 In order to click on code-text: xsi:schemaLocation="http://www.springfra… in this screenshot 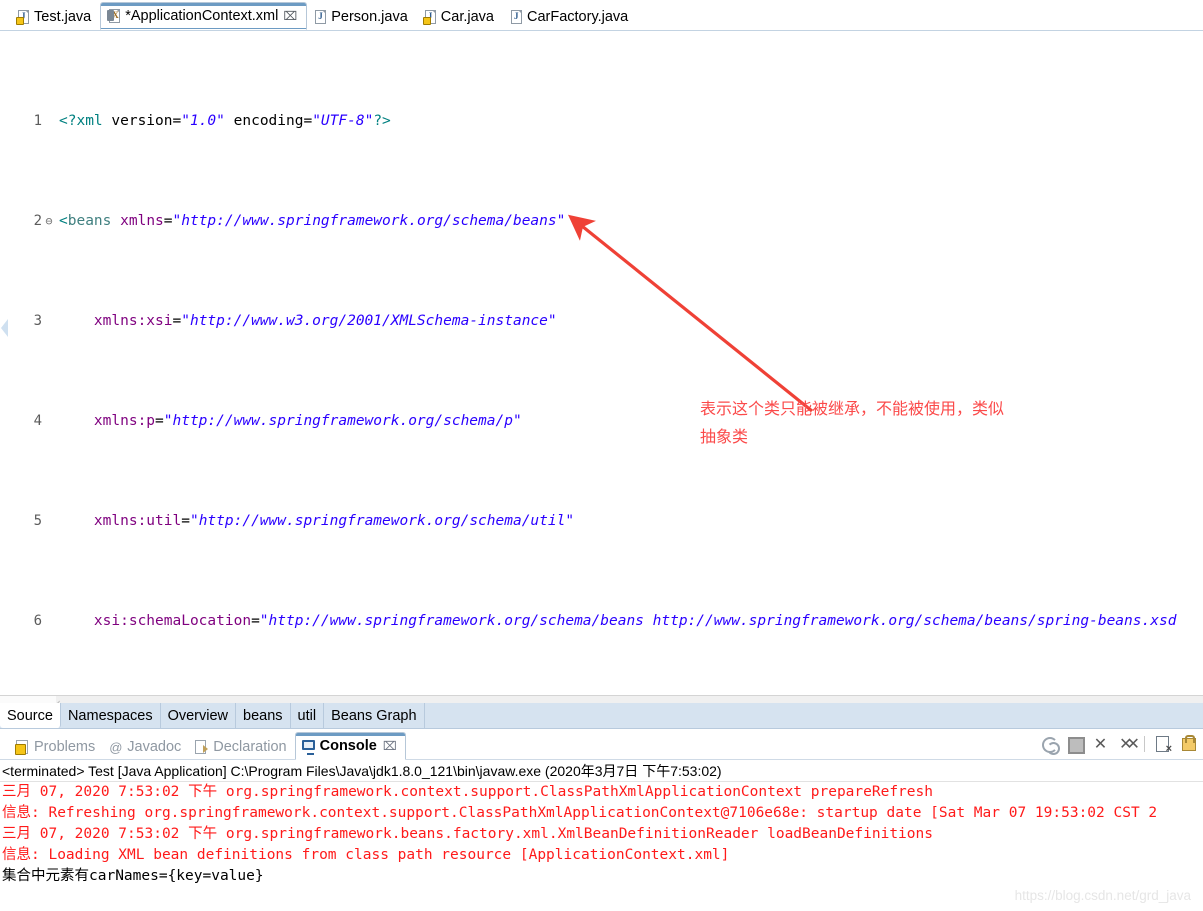, I will do `click(635, 621)`.